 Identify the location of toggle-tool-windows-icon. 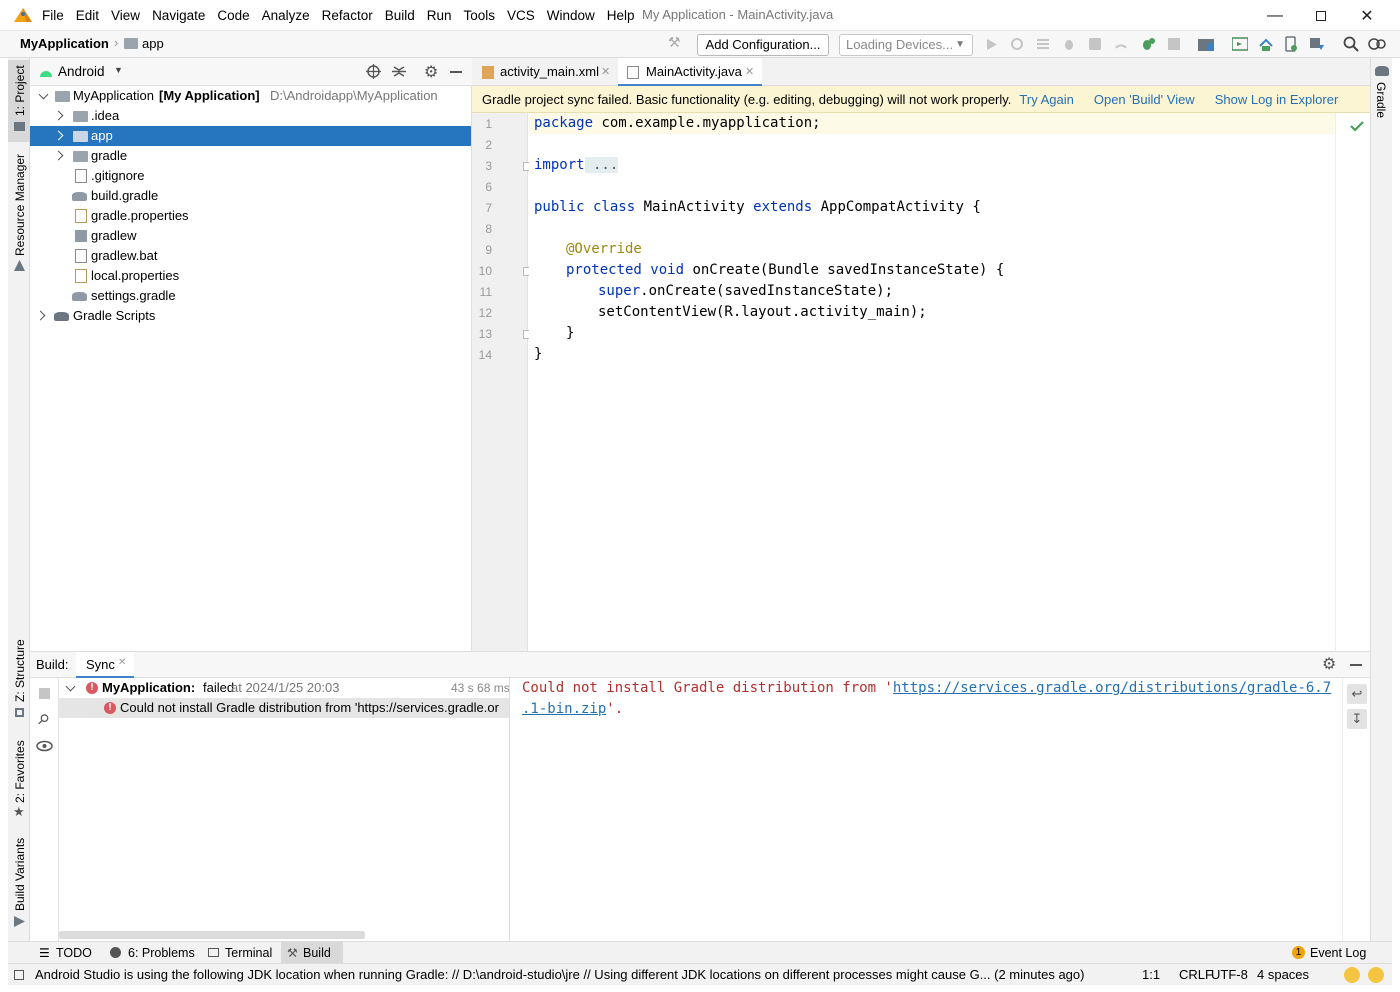
(19, 975).